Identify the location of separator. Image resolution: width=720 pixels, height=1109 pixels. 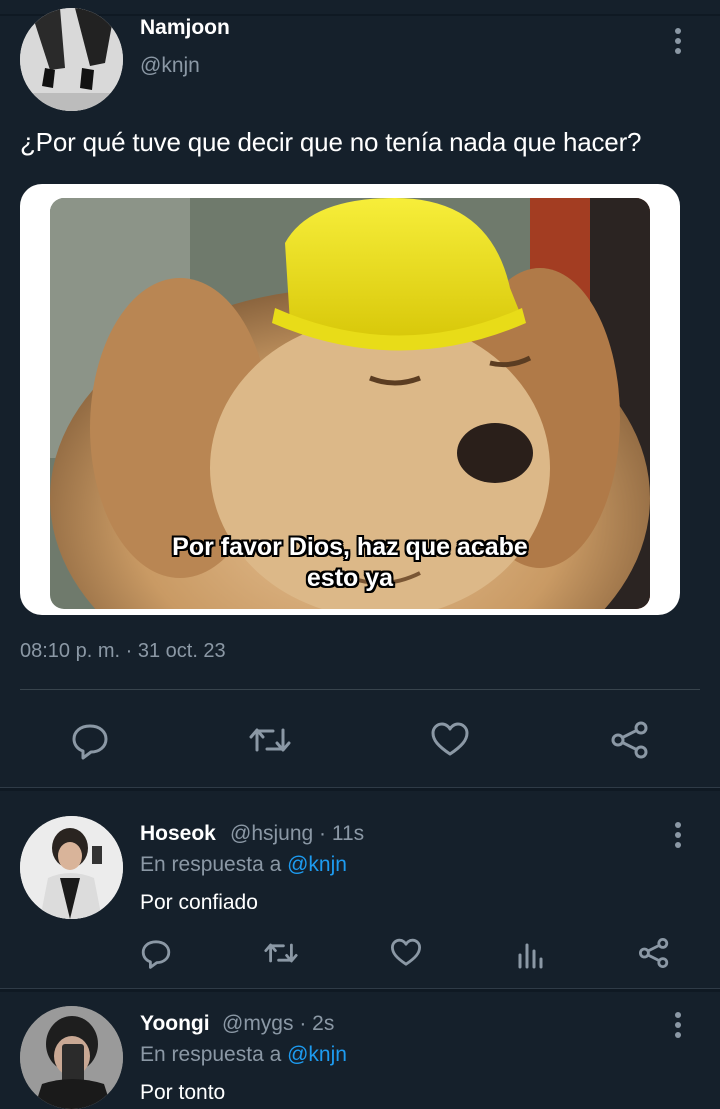
(360, 689).